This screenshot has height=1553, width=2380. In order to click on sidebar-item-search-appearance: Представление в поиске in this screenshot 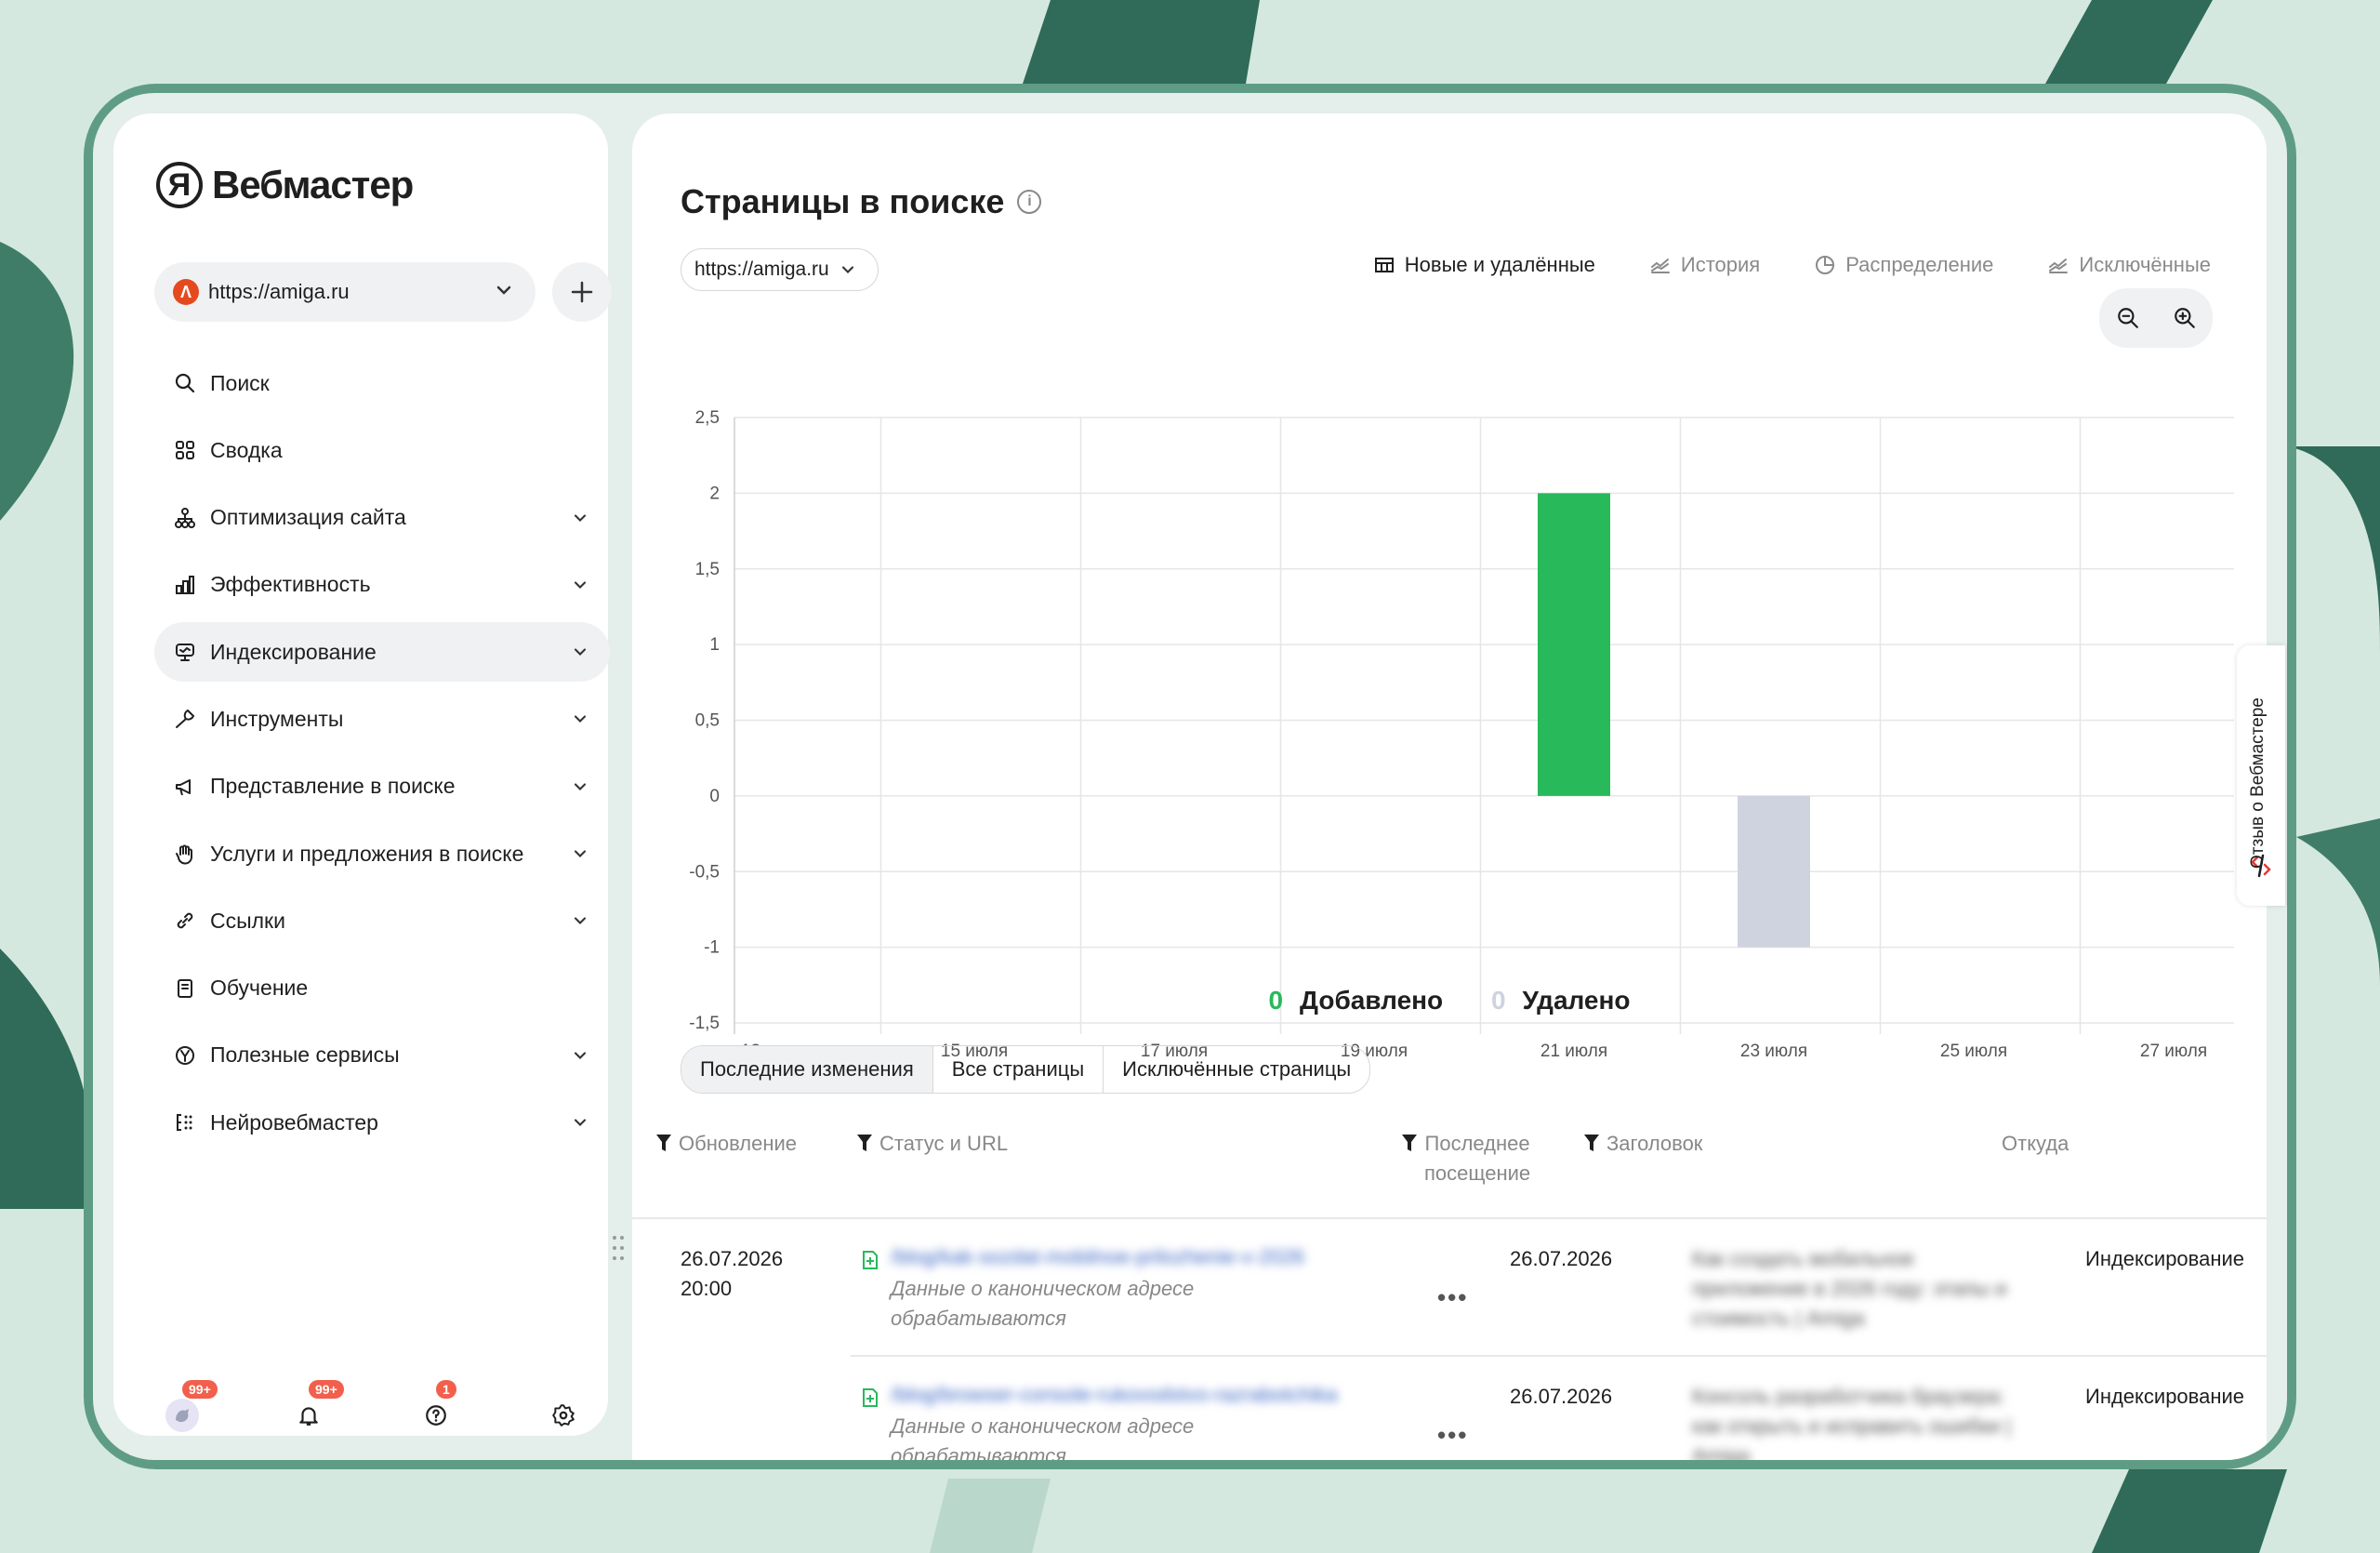, I will do `click(382, 786)`.